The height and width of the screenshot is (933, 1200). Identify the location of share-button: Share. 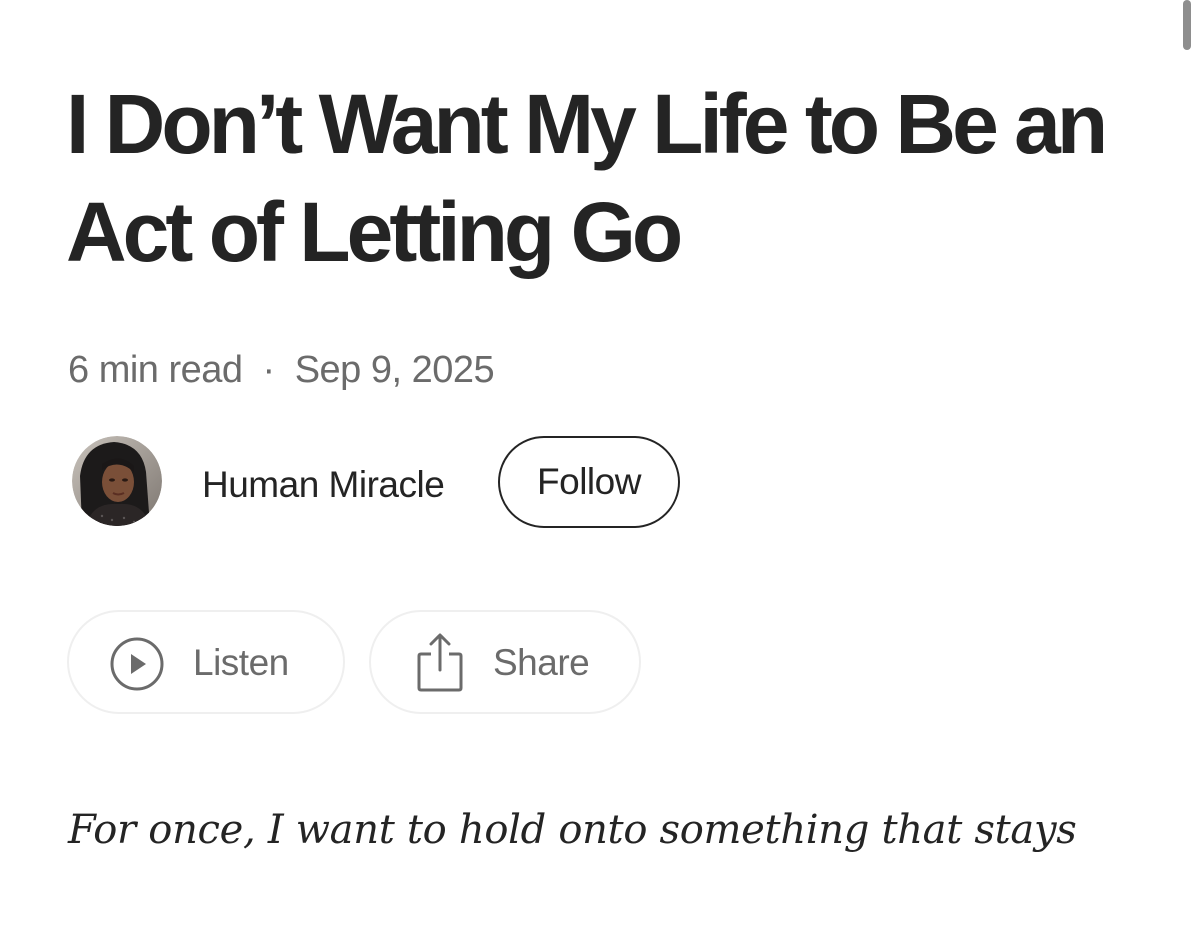
(505, 662).